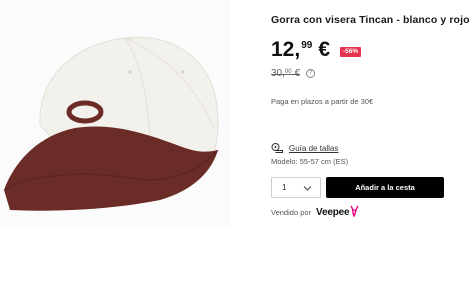 This screenshot has width=475, height=281. I want to click on veepee-mark-icon, so click(354, 211).